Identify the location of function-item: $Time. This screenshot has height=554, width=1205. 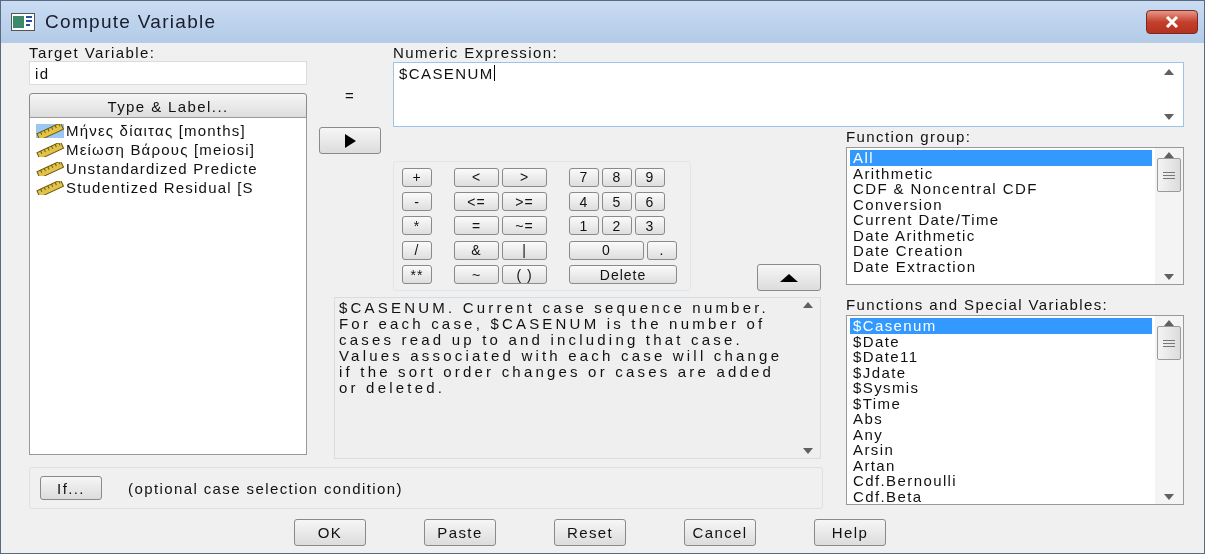
(1001, 403).